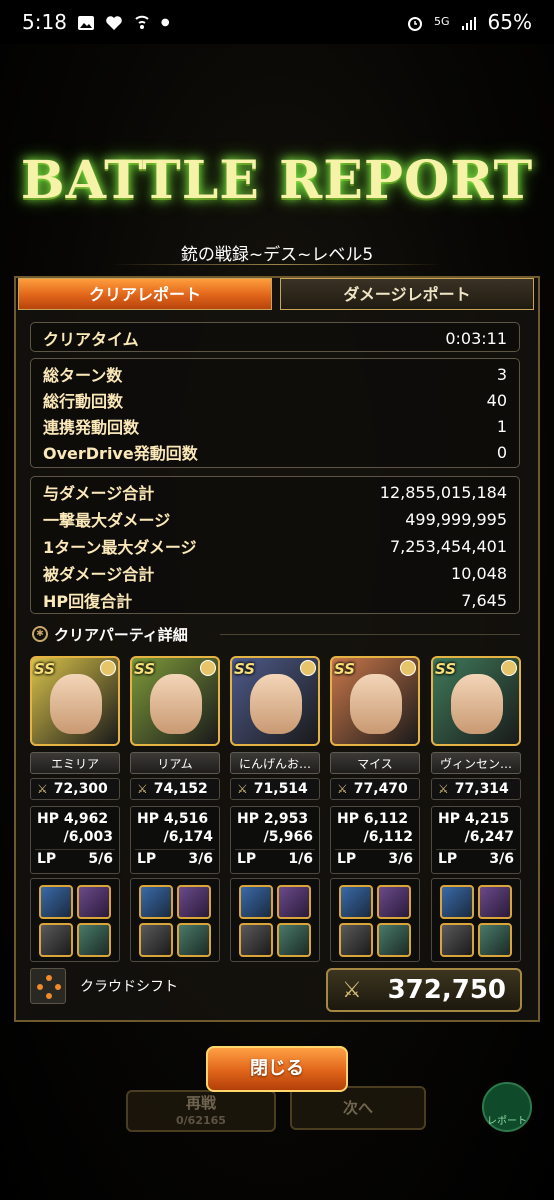 The width and height of the screenshot is (554, 1200). Describe the element at coordinates (99, 574) in the screenshot. I see `stat-label: 被ダメージ合計` at that location.